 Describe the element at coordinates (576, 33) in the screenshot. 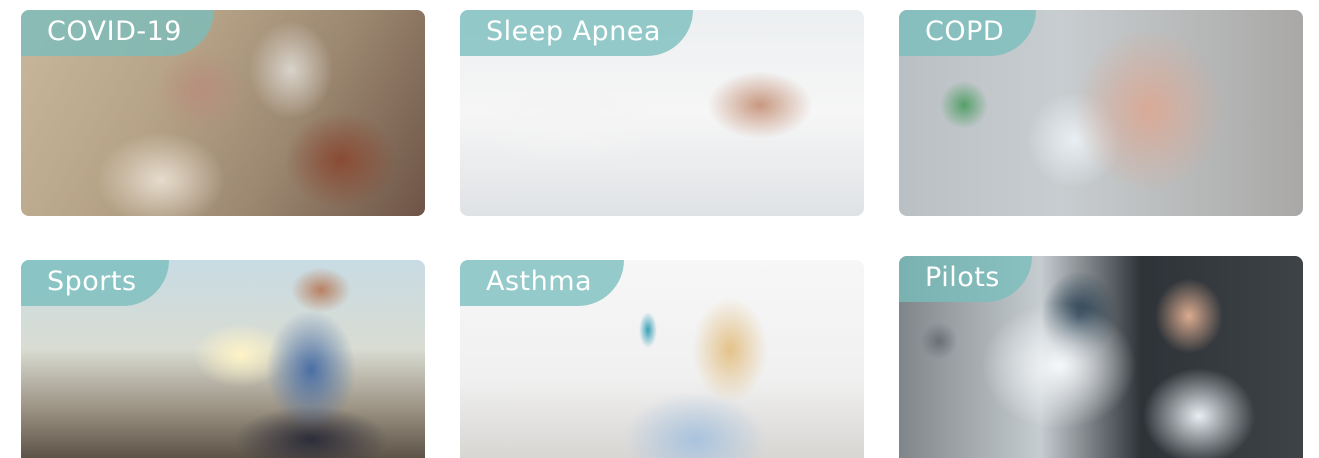

I see `card-label-sleep-apnea: Sleep Apnea` at that location.